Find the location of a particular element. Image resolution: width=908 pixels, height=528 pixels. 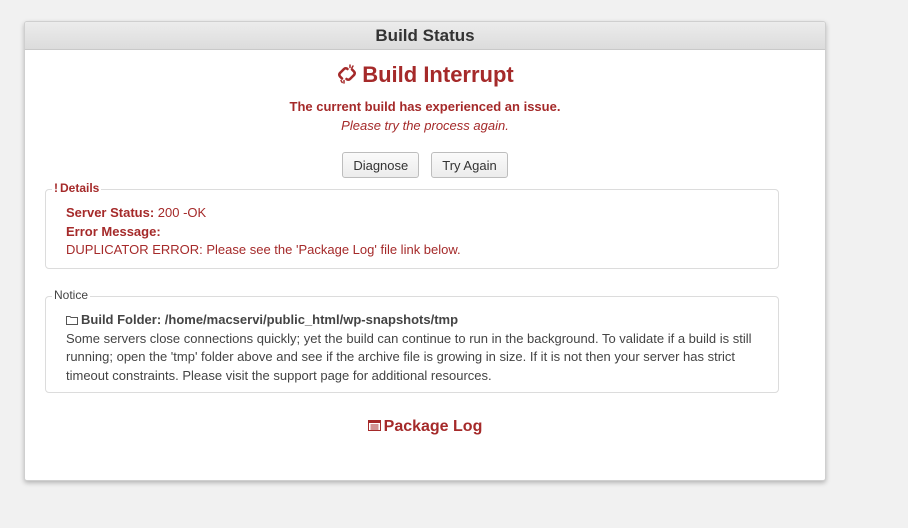

status-sub-message: Please try the process again. is located at coordinates (425, 125).